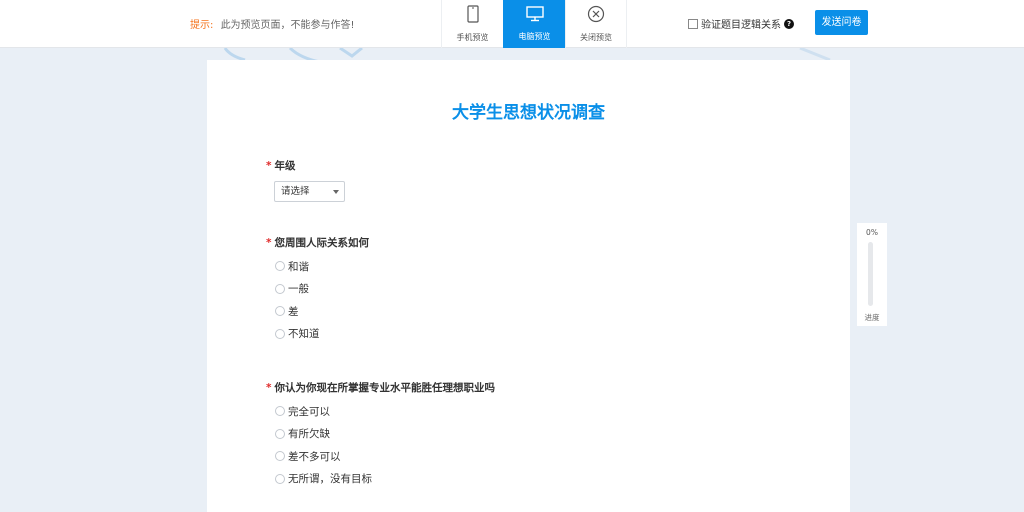 The width and height of the screenshot is (1024, 512). What do you see at coordinates (472, 16) in the screenshot?
I see `phone-icon` at bounding box center [472, 16].